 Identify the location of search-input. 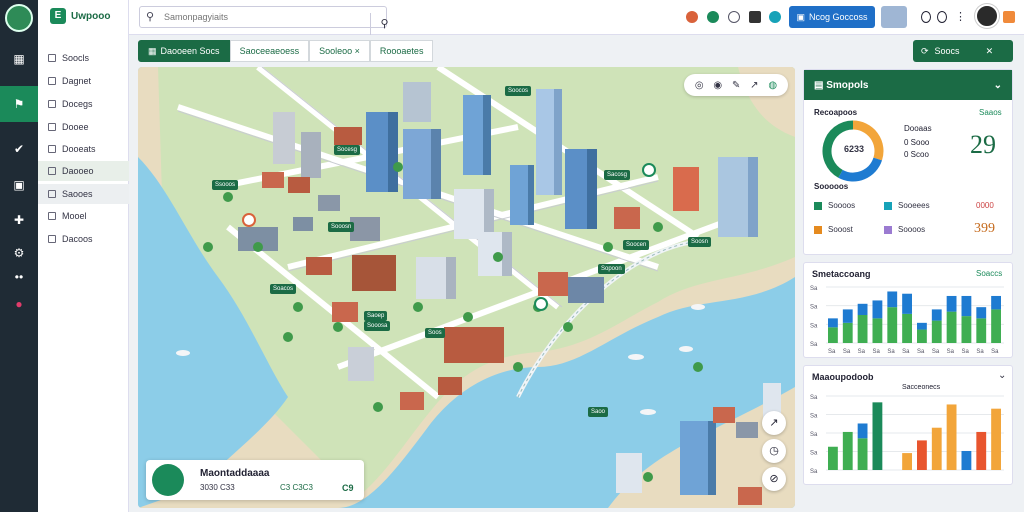
(259, 17).